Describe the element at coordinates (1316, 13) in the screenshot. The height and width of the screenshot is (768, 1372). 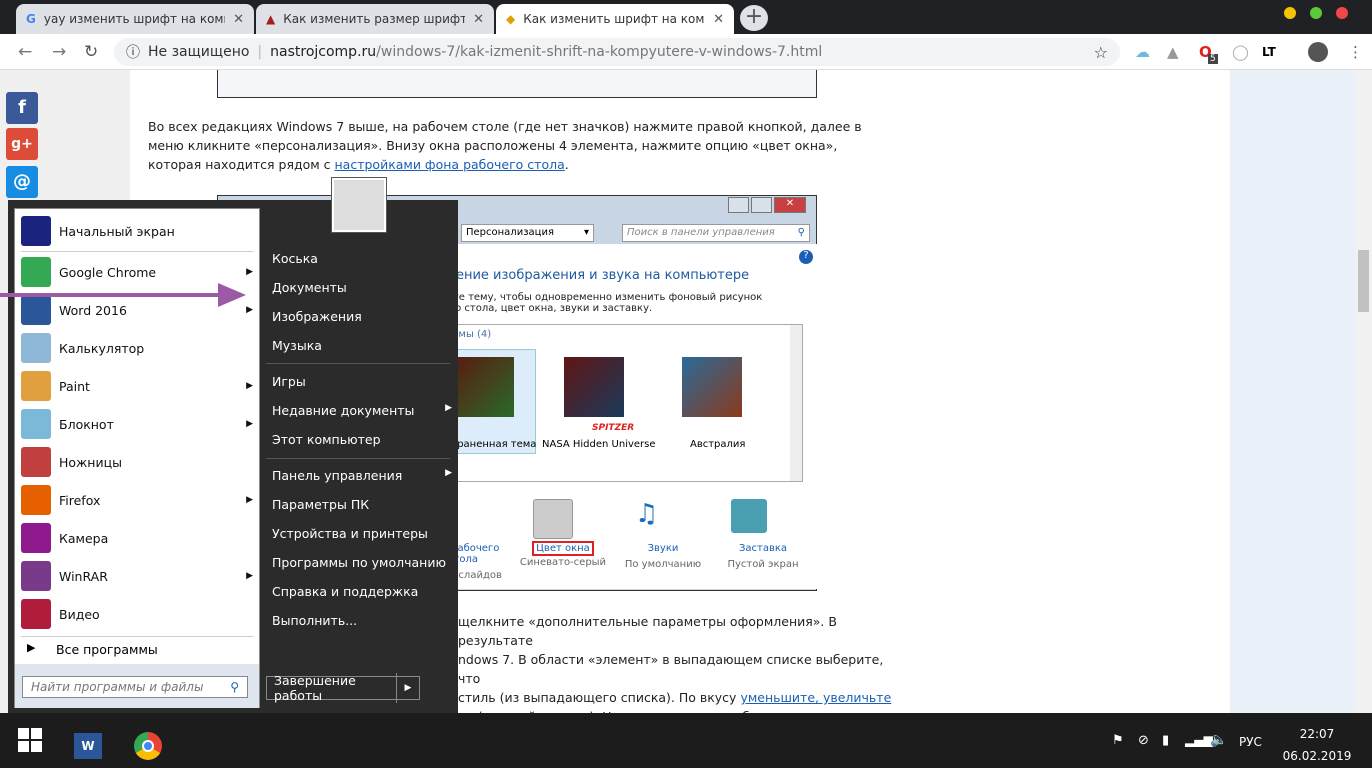
I see `maximize-button` at that location.